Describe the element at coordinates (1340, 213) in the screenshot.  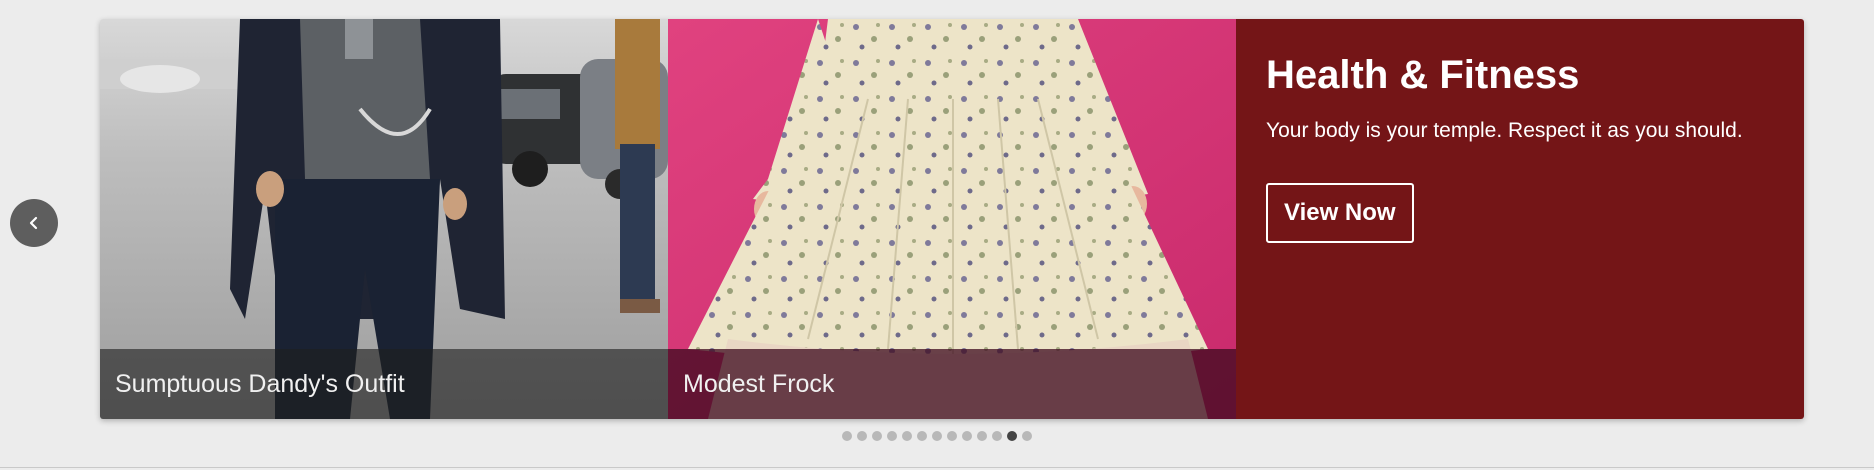
I see `view-now-button: View Now` at that location.